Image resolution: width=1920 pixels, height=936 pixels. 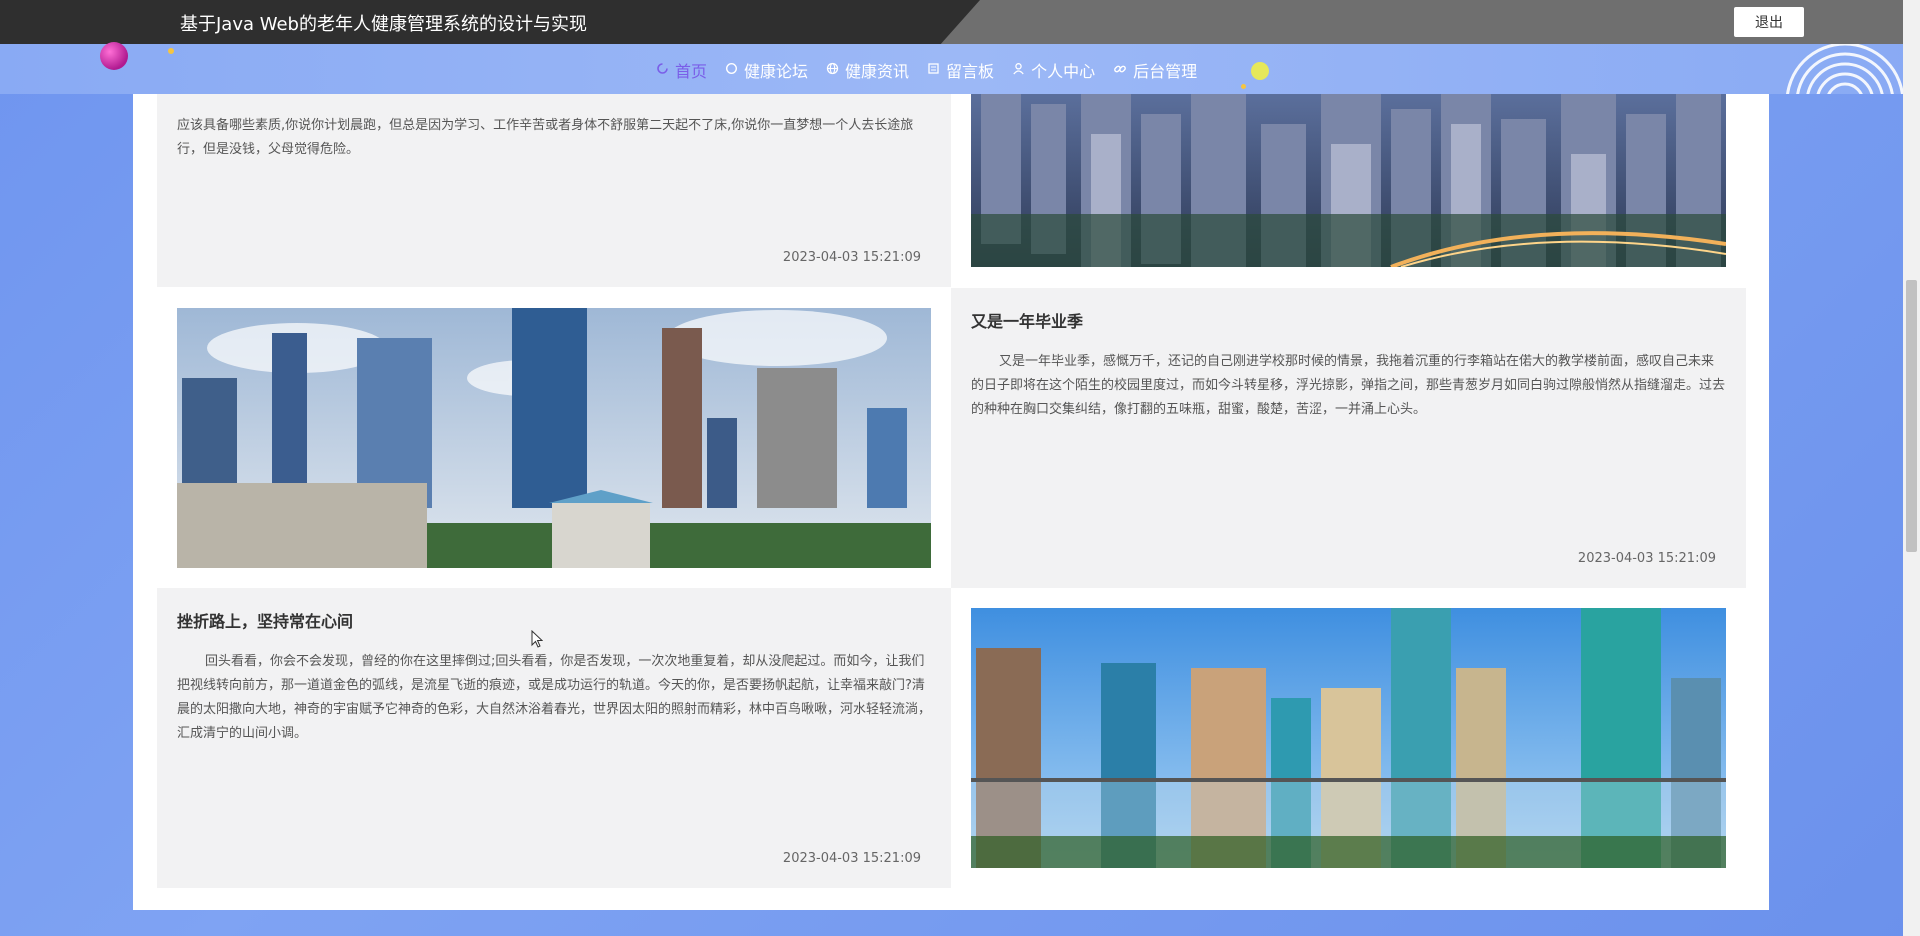 What do you see at coordinates (1260, 71) in the screenshot?
I see `decorative-yellow-dot` at bounding box center [1260, 71].